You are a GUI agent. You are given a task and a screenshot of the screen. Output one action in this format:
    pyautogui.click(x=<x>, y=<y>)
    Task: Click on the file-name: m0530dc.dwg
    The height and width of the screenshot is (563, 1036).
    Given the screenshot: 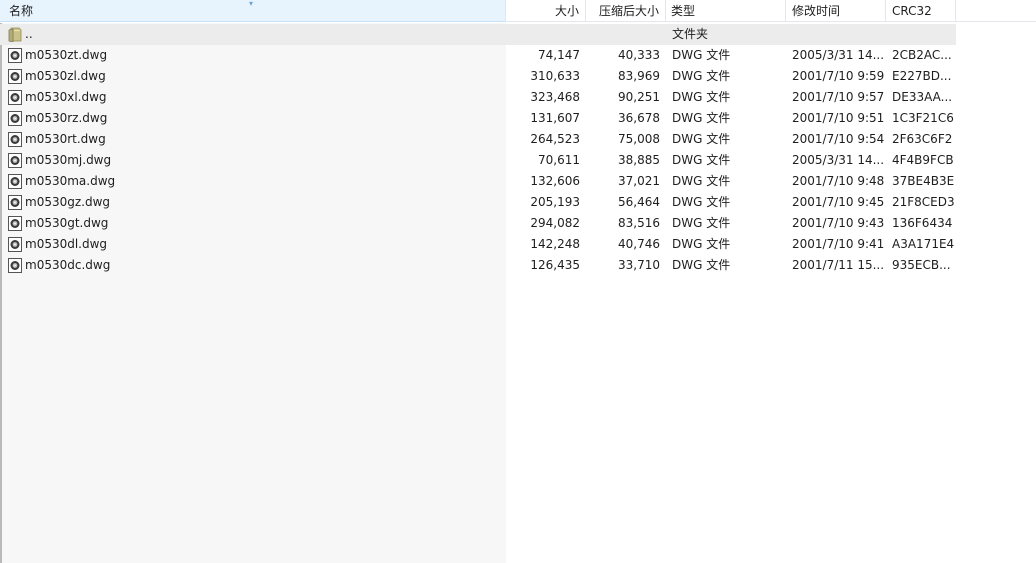 What is the action you would take?
    pyautogui.click(x=68, y=265)
    